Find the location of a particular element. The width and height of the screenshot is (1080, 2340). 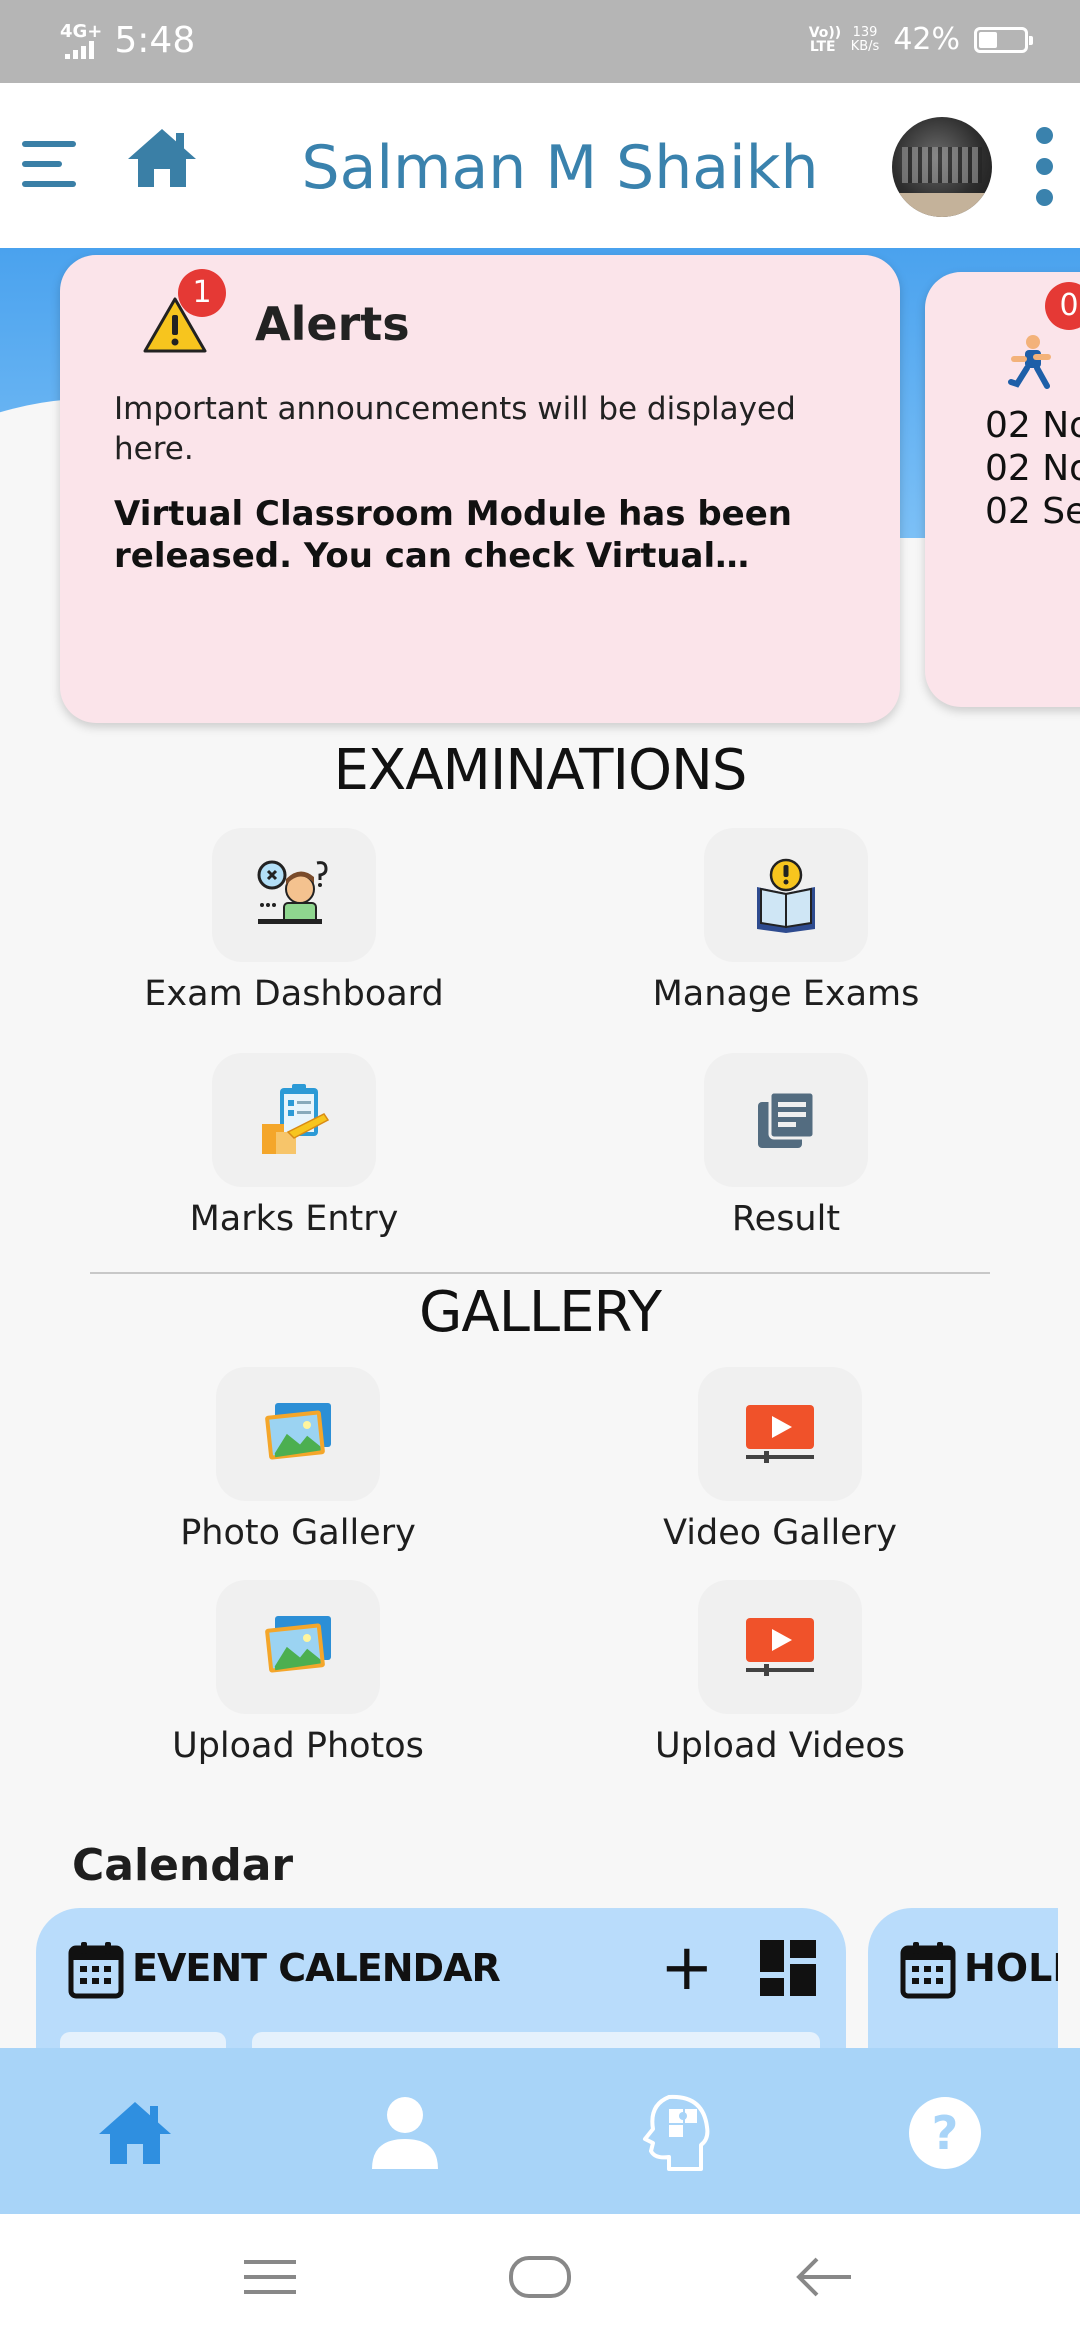

event-calendar-card: EVENT CALENDAR + is located at coordinates (441, 1978).